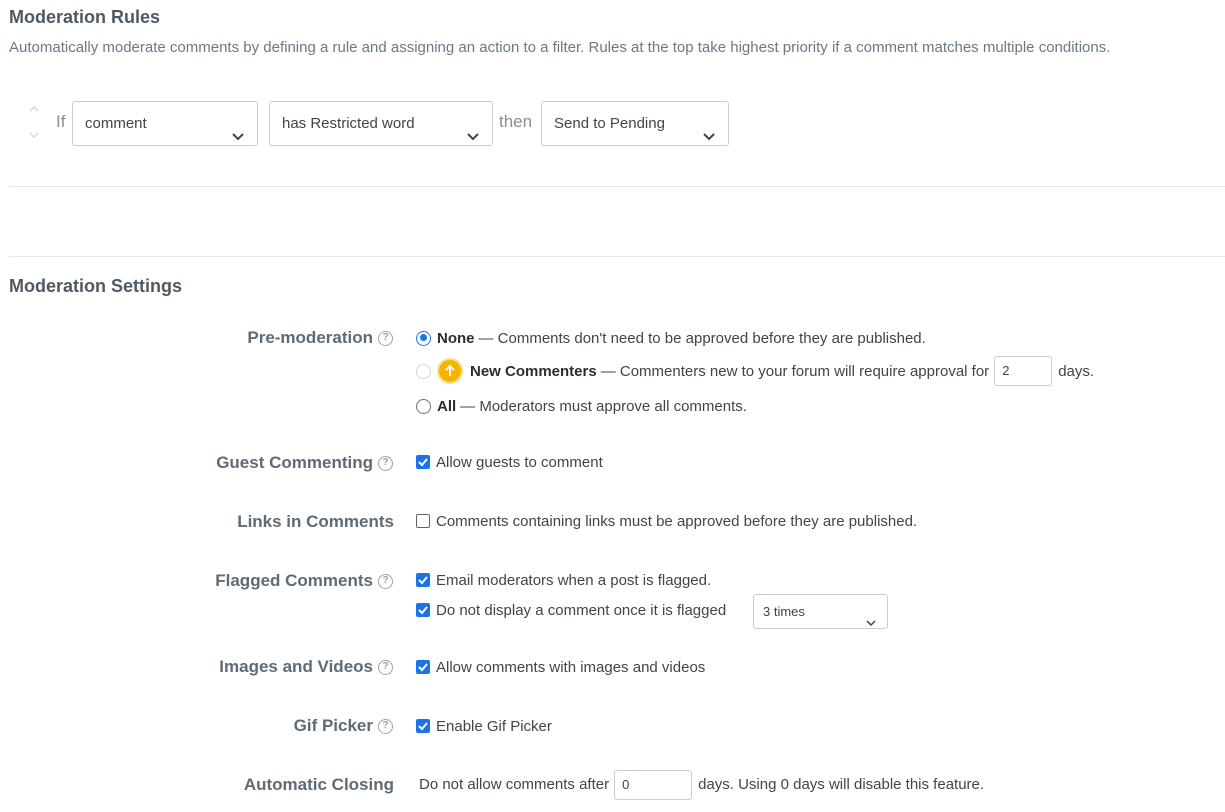  Describe the element at coordinates (516, 121) in the screenshot. I see `then-label: then` at that location.